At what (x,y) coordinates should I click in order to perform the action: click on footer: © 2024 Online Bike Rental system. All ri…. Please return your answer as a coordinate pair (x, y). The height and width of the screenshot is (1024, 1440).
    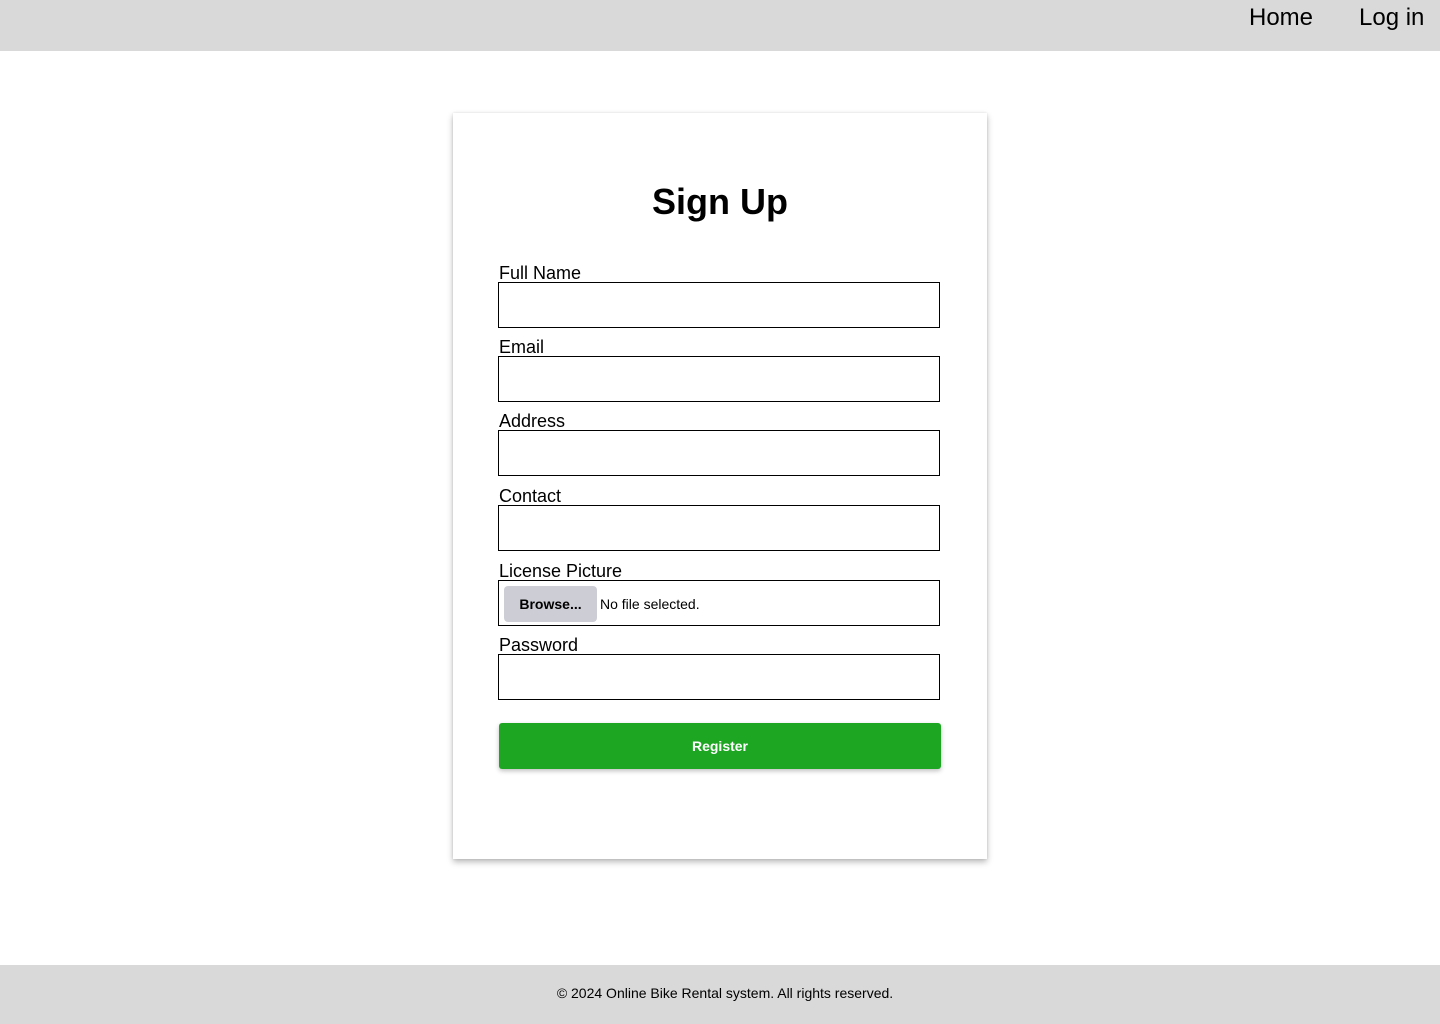
    Looking at the image, I should click on (720, 994).